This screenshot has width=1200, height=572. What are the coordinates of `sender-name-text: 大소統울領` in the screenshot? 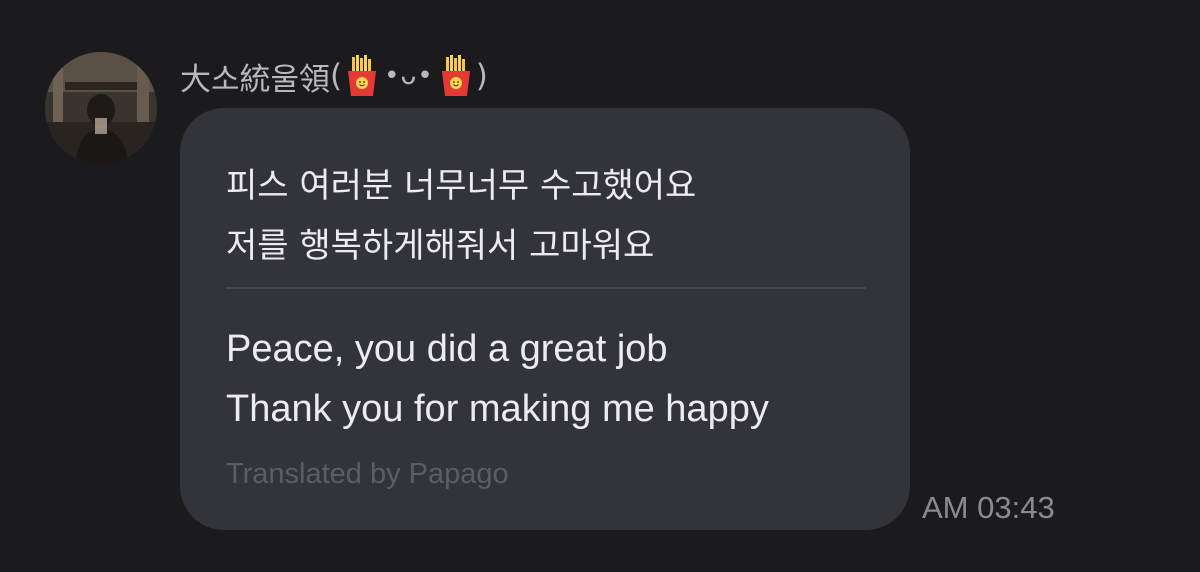 It's located at (255, 79).